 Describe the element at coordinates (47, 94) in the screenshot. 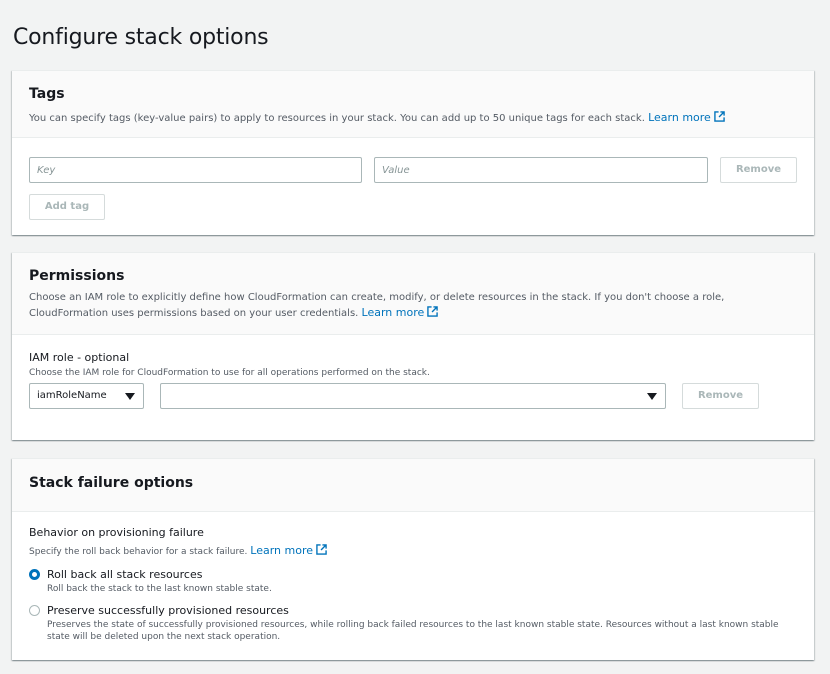

I see `tags-title: Tags` at that location.